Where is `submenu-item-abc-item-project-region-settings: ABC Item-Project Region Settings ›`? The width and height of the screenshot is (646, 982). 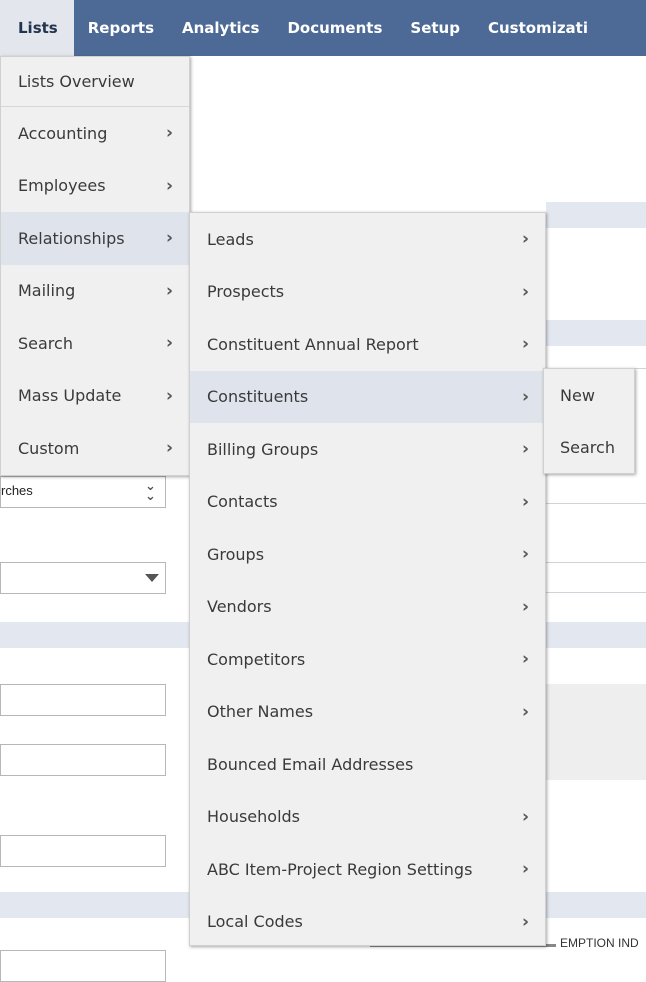
submenu-item-abc-item-project-region-settings: ABC Item-Project Region Settings › is located at coordinates (367, 869).